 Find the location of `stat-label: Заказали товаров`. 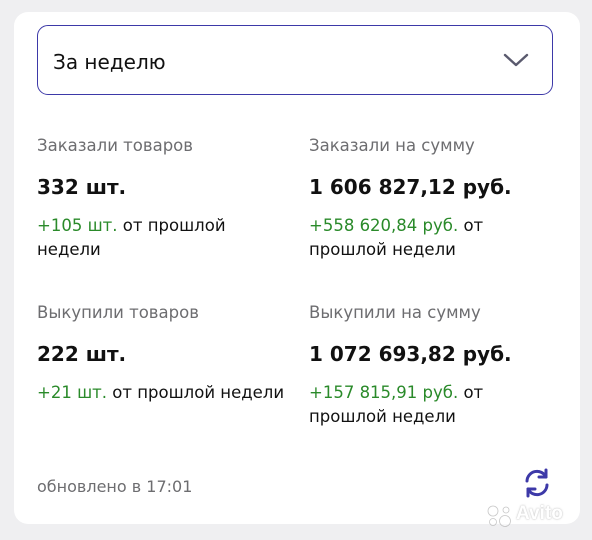

stat-label: Заказали товаров is located at coordinates (115, 145).